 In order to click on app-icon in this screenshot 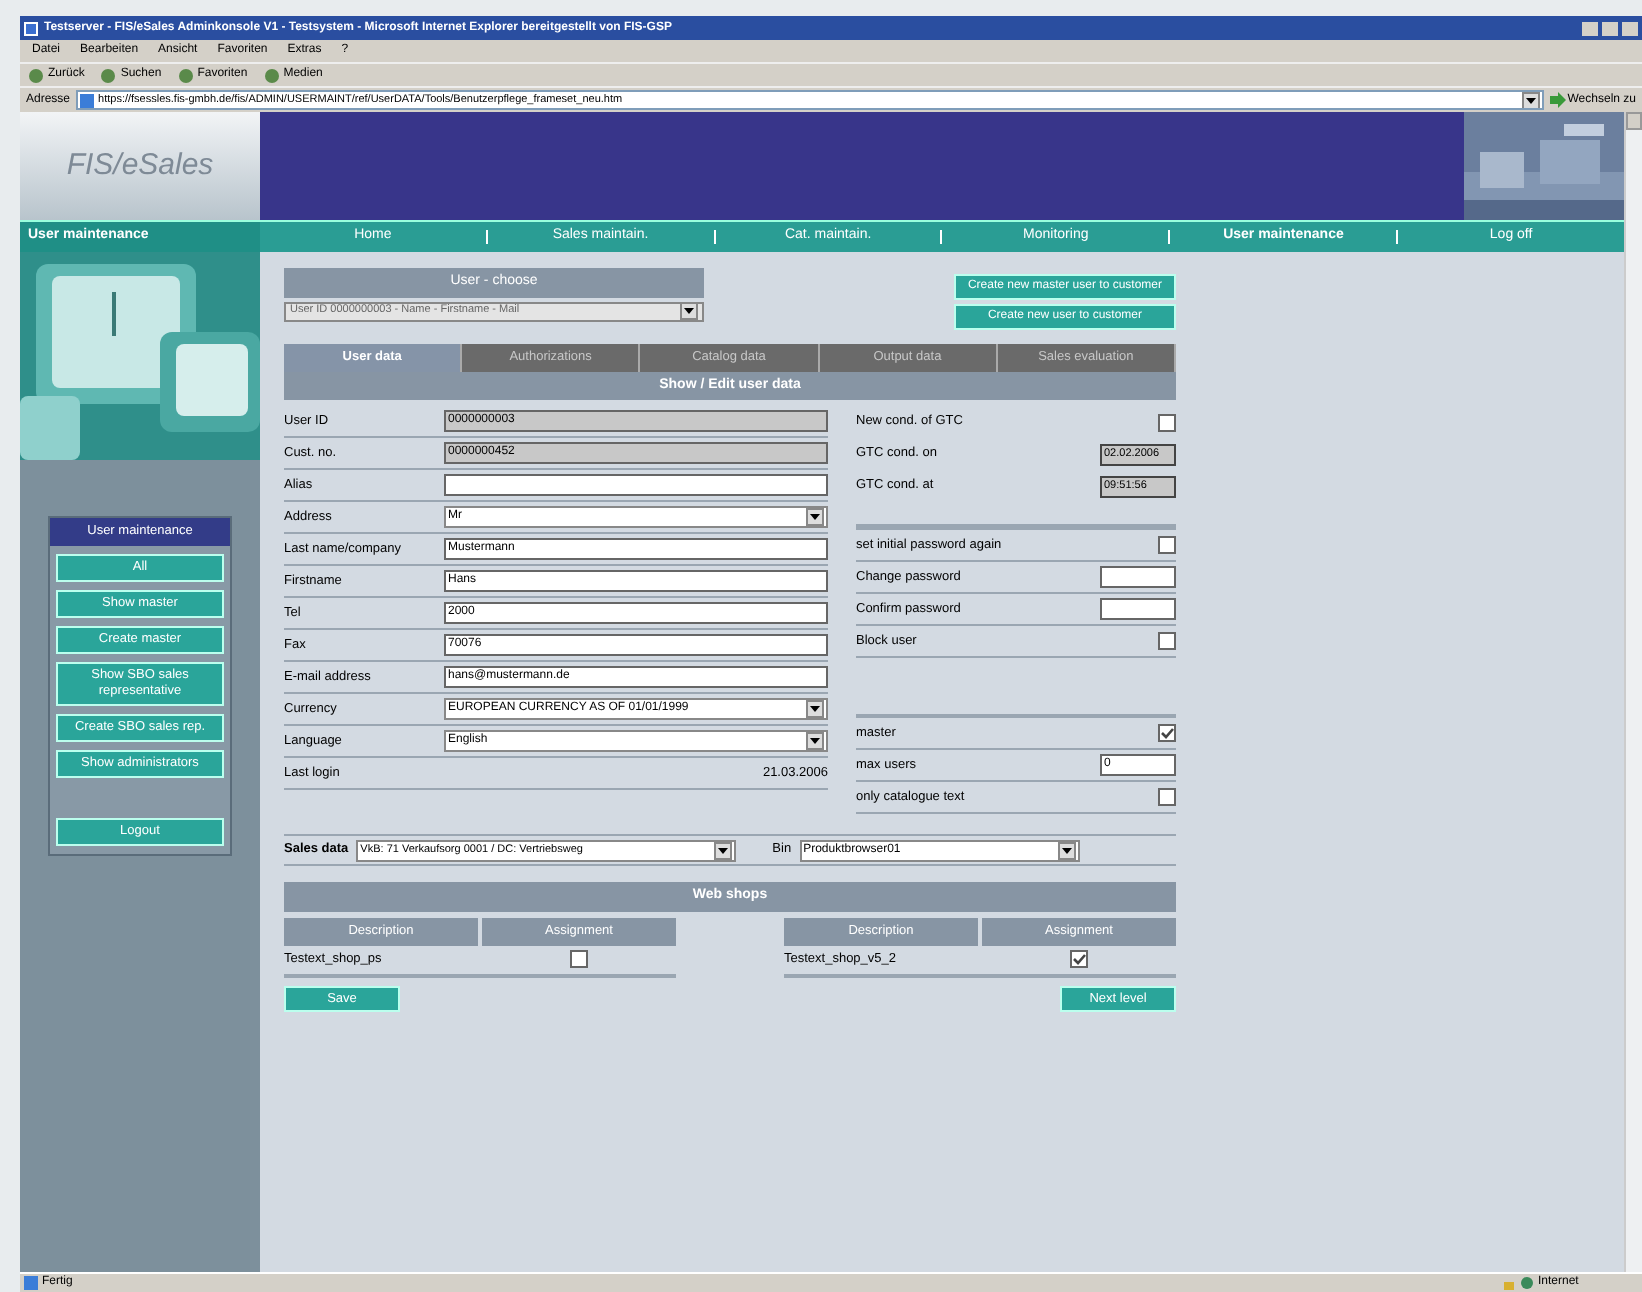, I will do `click(31, 28)`.